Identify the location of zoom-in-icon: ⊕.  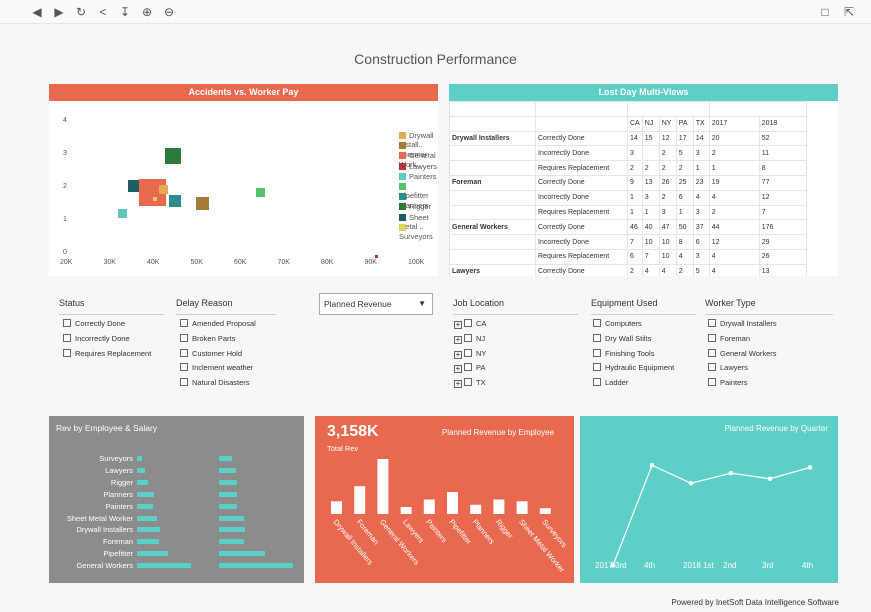
(147, 12).